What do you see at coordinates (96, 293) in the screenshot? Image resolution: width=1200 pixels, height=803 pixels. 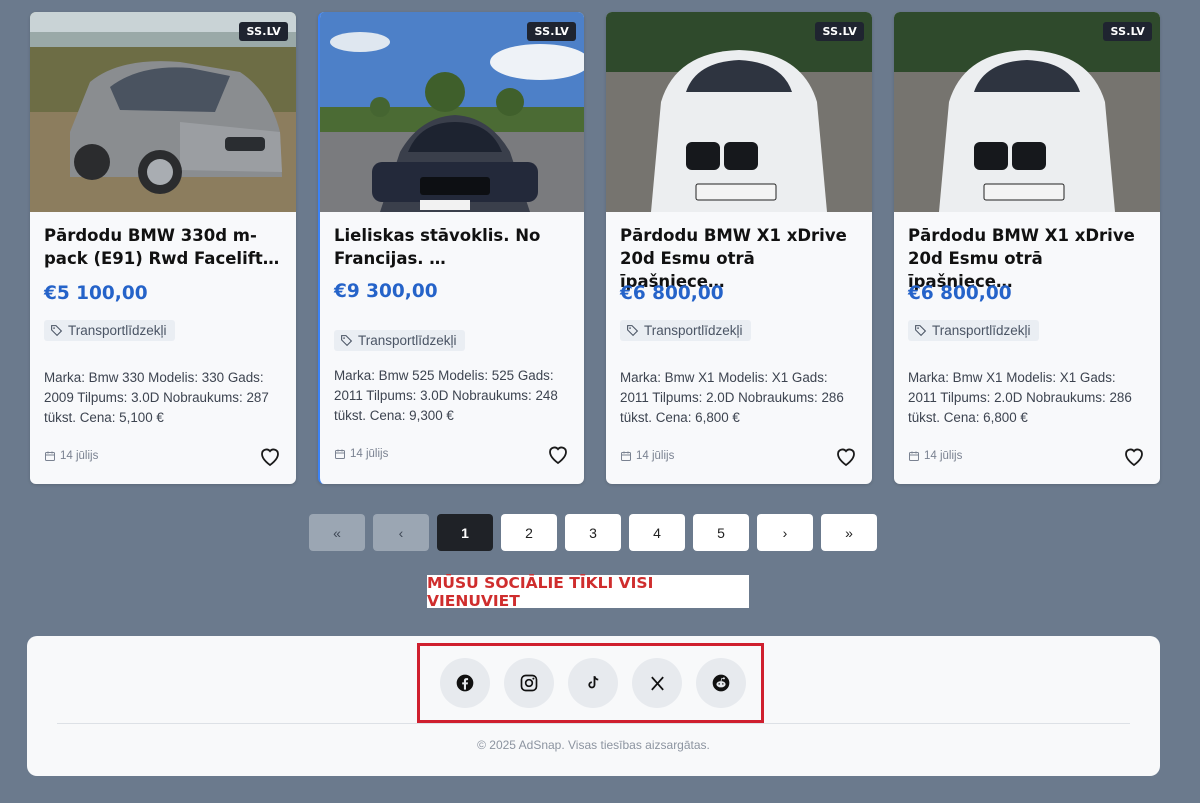 I see `listing-price: €5 100,00` at bounding box center [96, 293].